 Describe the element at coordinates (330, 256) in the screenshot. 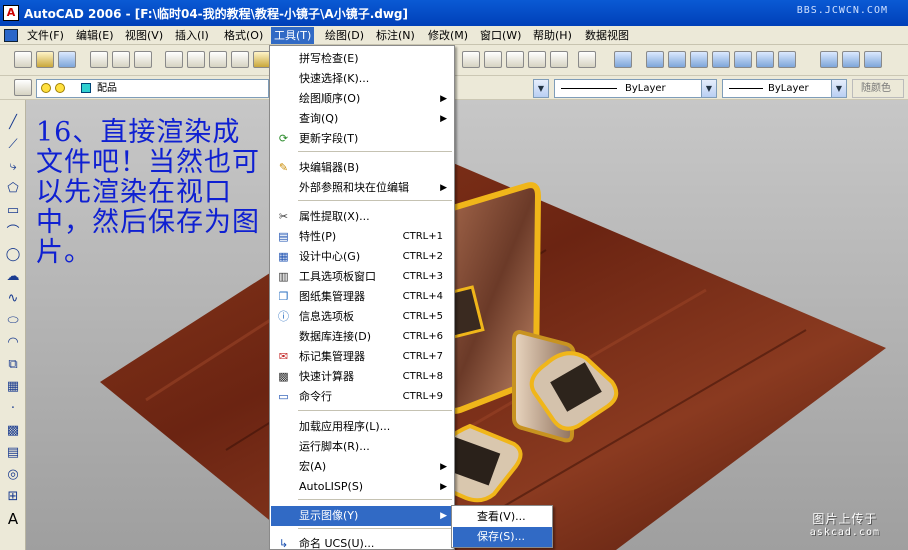

I see `menu-item-label: 设计中心(G)` at that location.